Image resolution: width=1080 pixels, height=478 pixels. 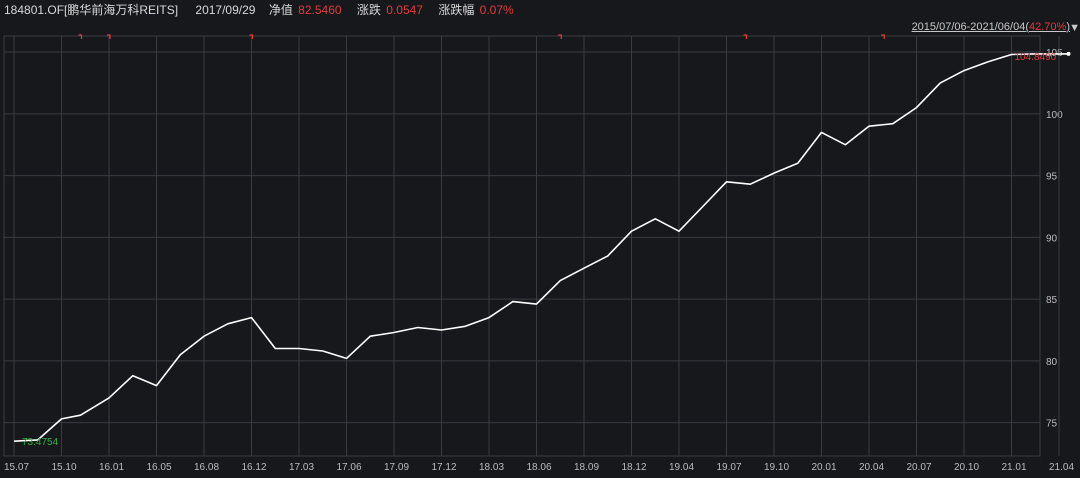 I want to click on last-point-marker, so click(x=1068, y=53).